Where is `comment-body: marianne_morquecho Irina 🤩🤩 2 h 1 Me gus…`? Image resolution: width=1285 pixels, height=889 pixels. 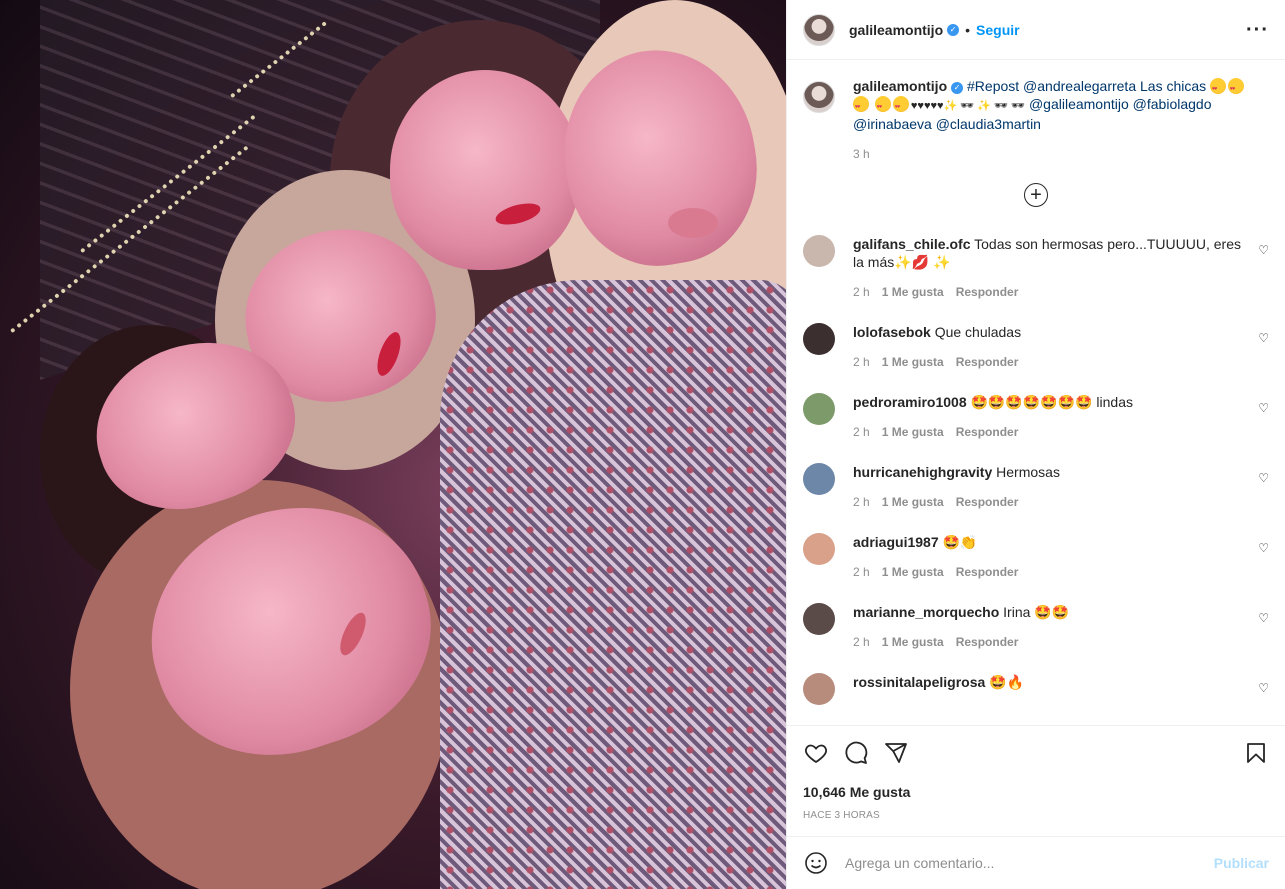
comment-body: marianne_morquecho Irina 🤩🤩 2 h 1 Me gus… is located at coordinates (1048, 627).